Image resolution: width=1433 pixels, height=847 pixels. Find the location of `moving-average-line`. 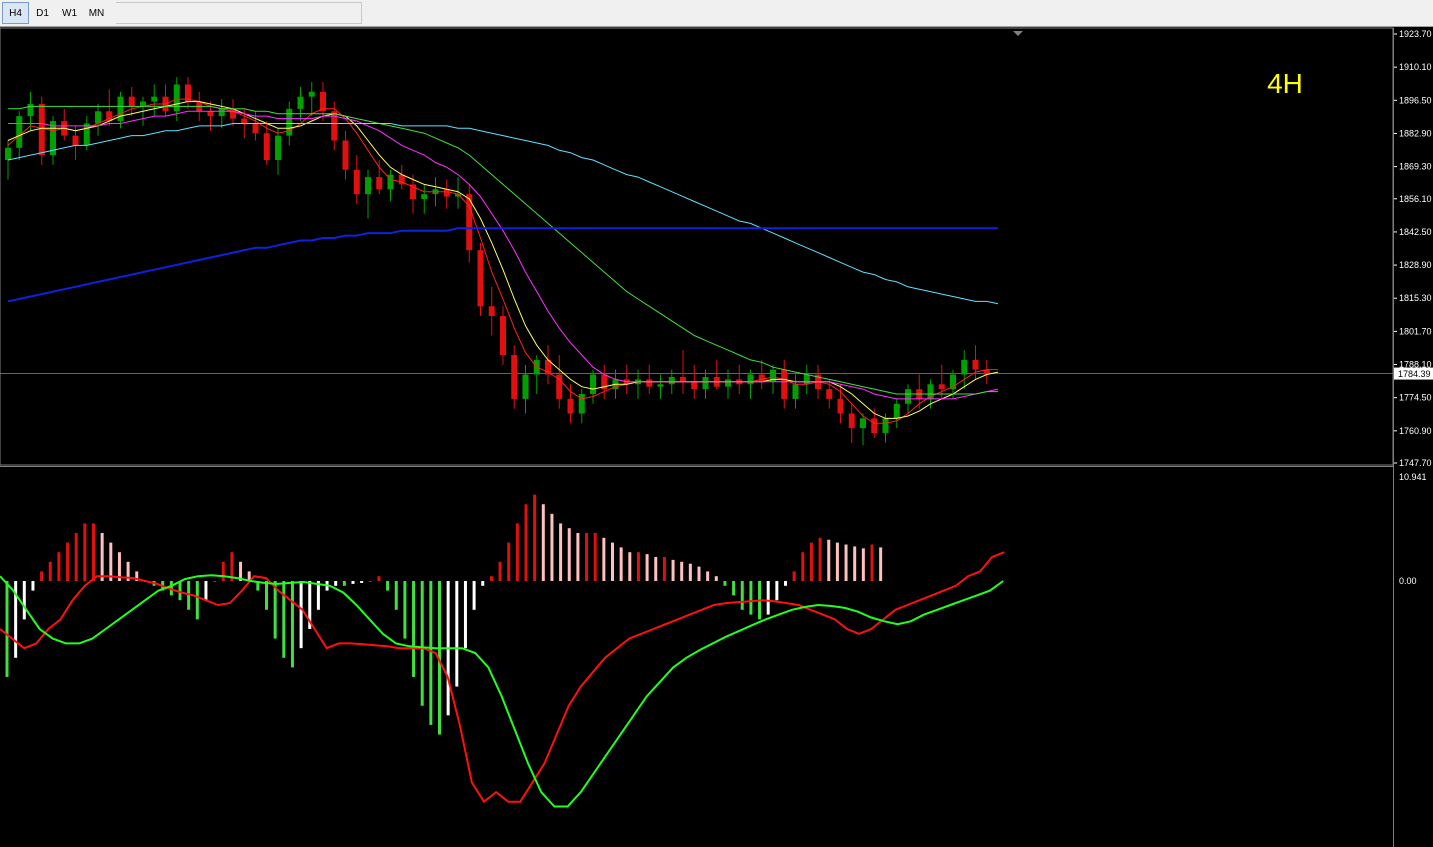

moving-average-line is located at coordinates (503, 214).